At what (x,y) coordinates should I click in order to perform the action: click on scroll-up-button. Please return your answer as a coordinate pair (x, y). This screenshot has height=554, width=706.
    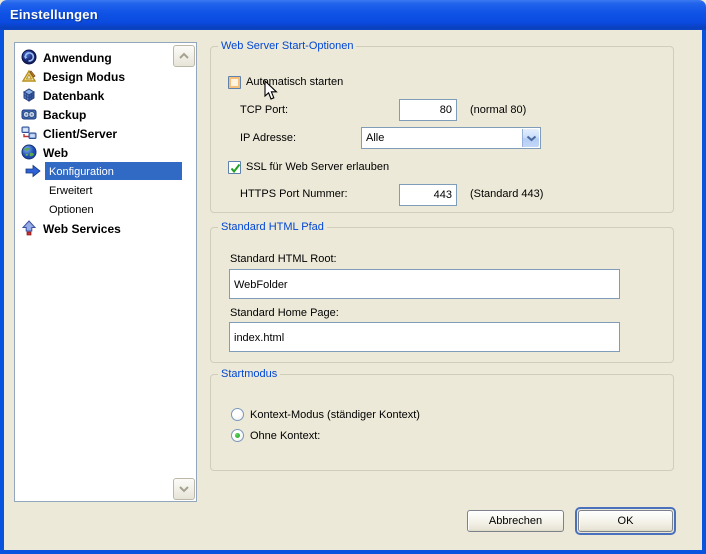
    Looking at the image, I should click on (184, 56).